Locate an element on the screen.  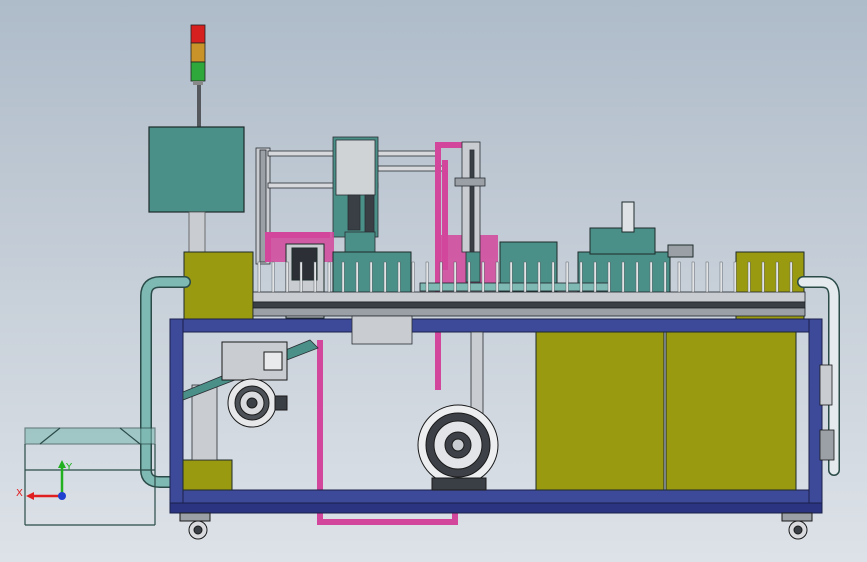
stack-light-tower is located at coordinates (198, 76).